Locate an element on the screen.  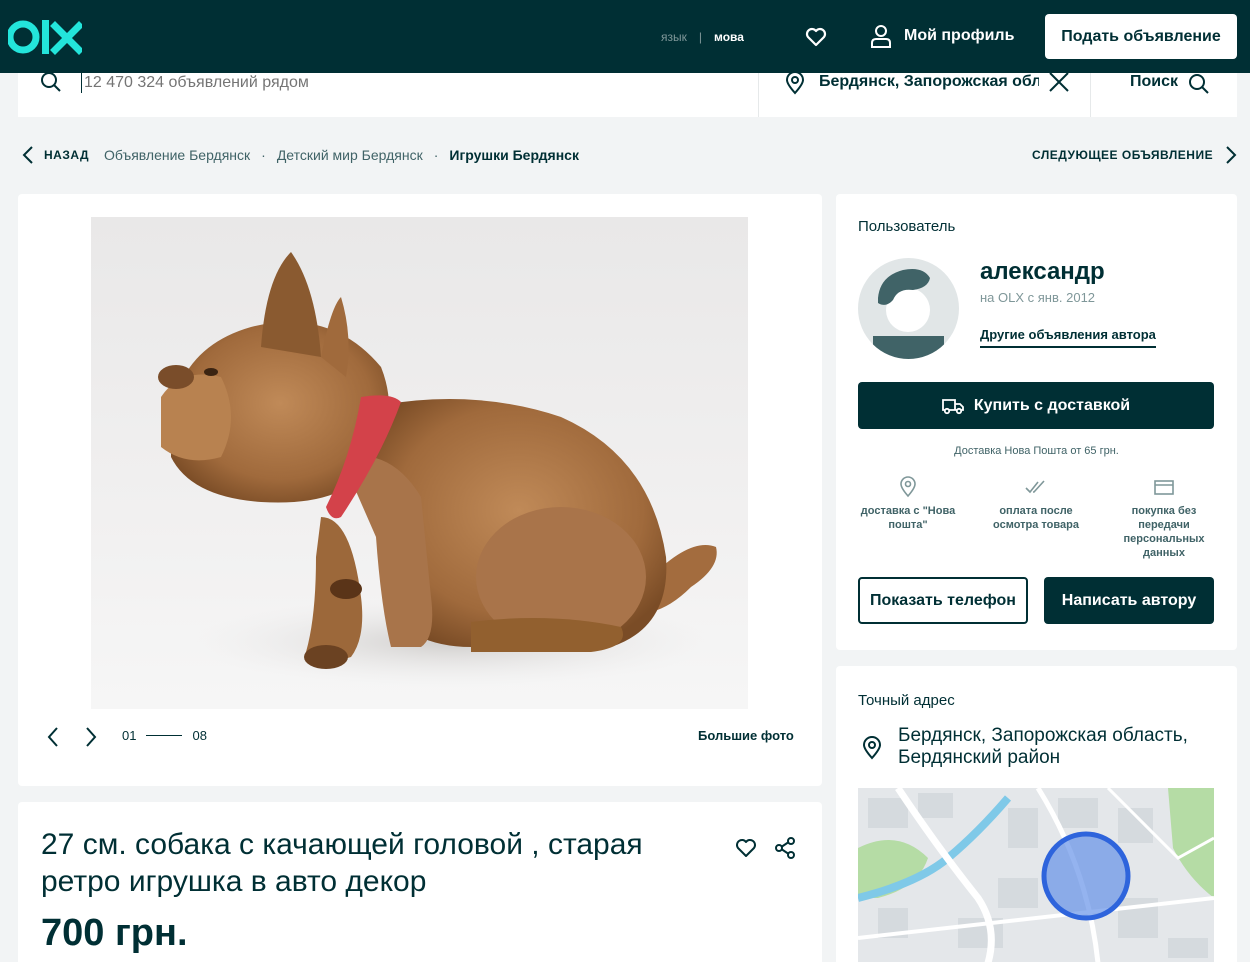
feature-item: покупка без передачи персональных данных is located at coordinates (1164, 518).